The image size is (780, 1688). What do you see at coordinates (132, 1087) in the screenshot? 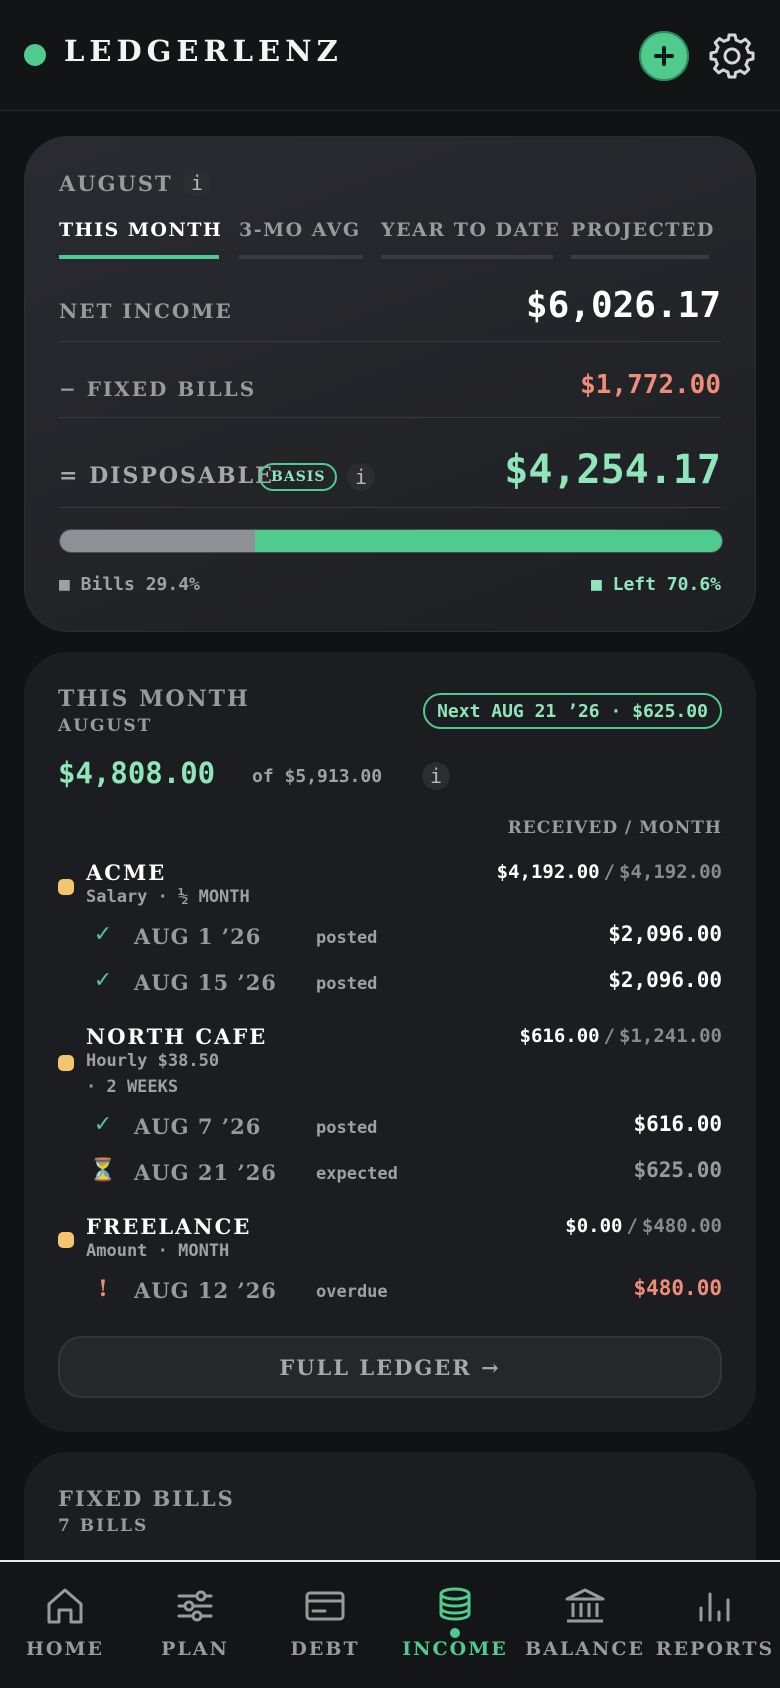
I see `source-frequency: · 2 WEEKS` at bounding box center [132, 1087].